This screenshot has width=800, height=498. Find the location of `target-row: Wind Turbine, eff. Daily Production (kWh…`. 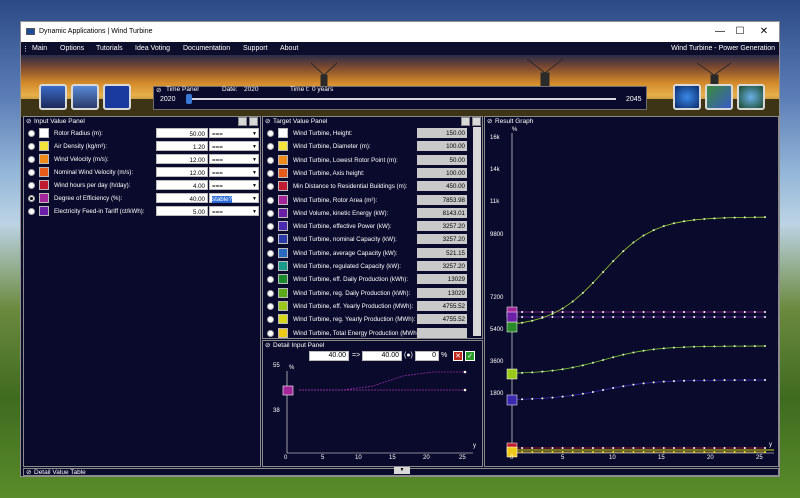

target-row: Wind Turbine, eff. Daily Production (kWh… is located at coordinates (372, 279).